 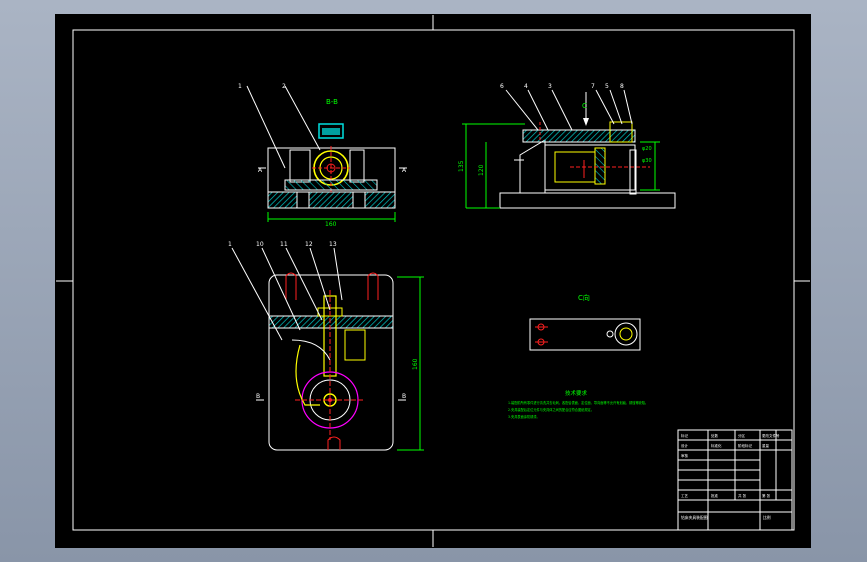 What do you see at coordinates (715, 495) in the screenshot?
I see `tb-r3-c1: 批准` at bounding box center [715, 495].